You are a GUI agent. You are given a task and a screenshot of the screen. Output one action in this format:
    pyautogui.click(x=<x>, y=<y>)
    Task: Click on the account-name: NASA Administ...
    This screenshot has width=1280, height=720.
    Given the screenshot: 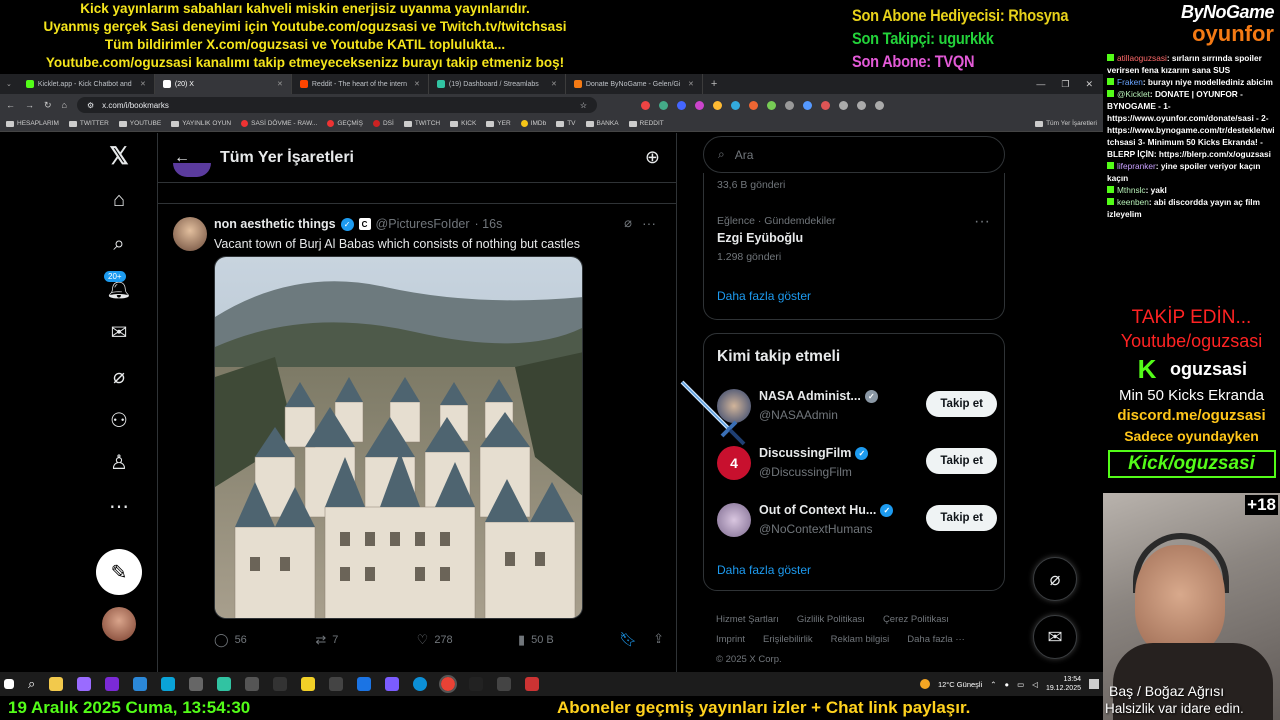 What is the action you would take?
    pyautogui.click(x=810, y=396)
    